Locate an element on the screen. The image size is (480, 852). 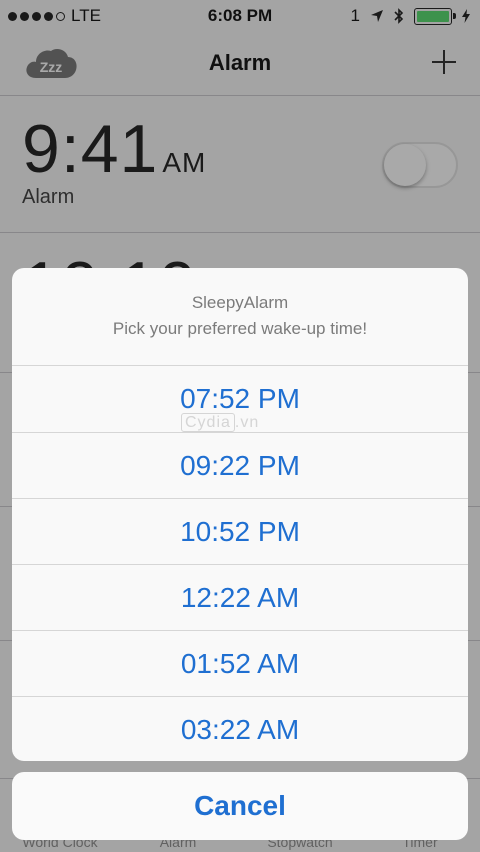
wake-time-option: 09:22 PM is located at coordinates (240, 465).